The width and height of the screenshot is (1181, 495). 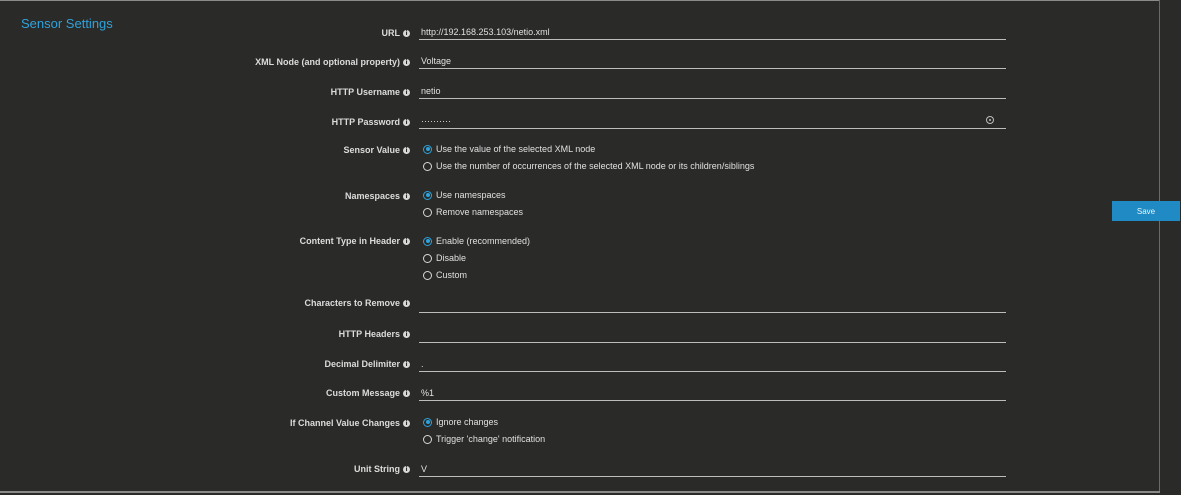 What do you see at coordinates (1159, 246) in the screenshot?
I see `frame-right-border` at bounding box center [1159, 246].